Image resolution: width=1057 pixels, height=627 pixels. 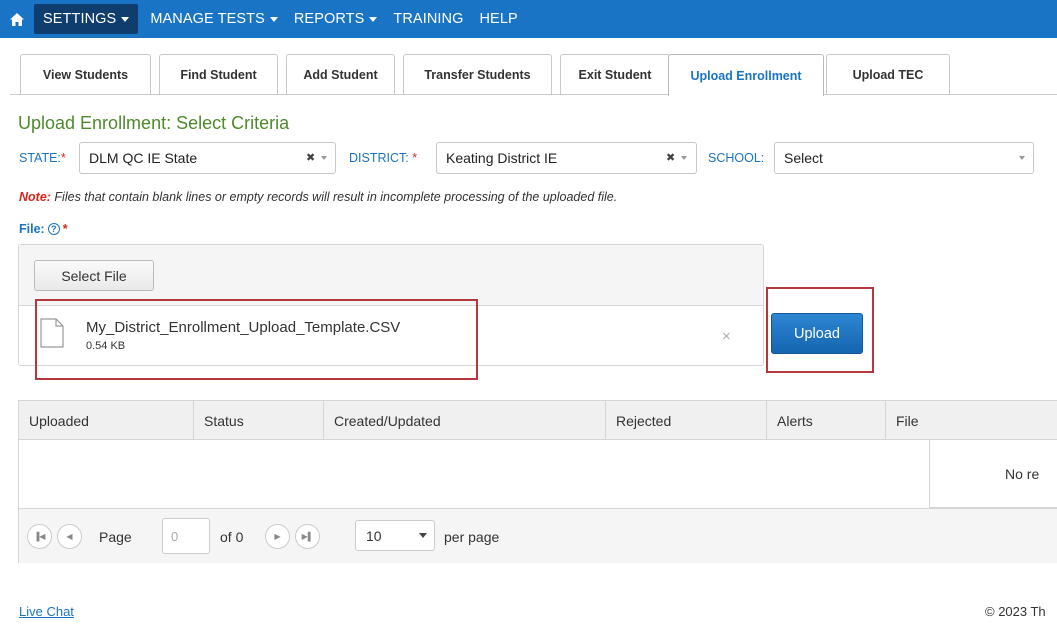 What do you see at coordinates (993, 474) in the screenshot?
I see `no-records-message: No re` at bounding box center [993, 474].